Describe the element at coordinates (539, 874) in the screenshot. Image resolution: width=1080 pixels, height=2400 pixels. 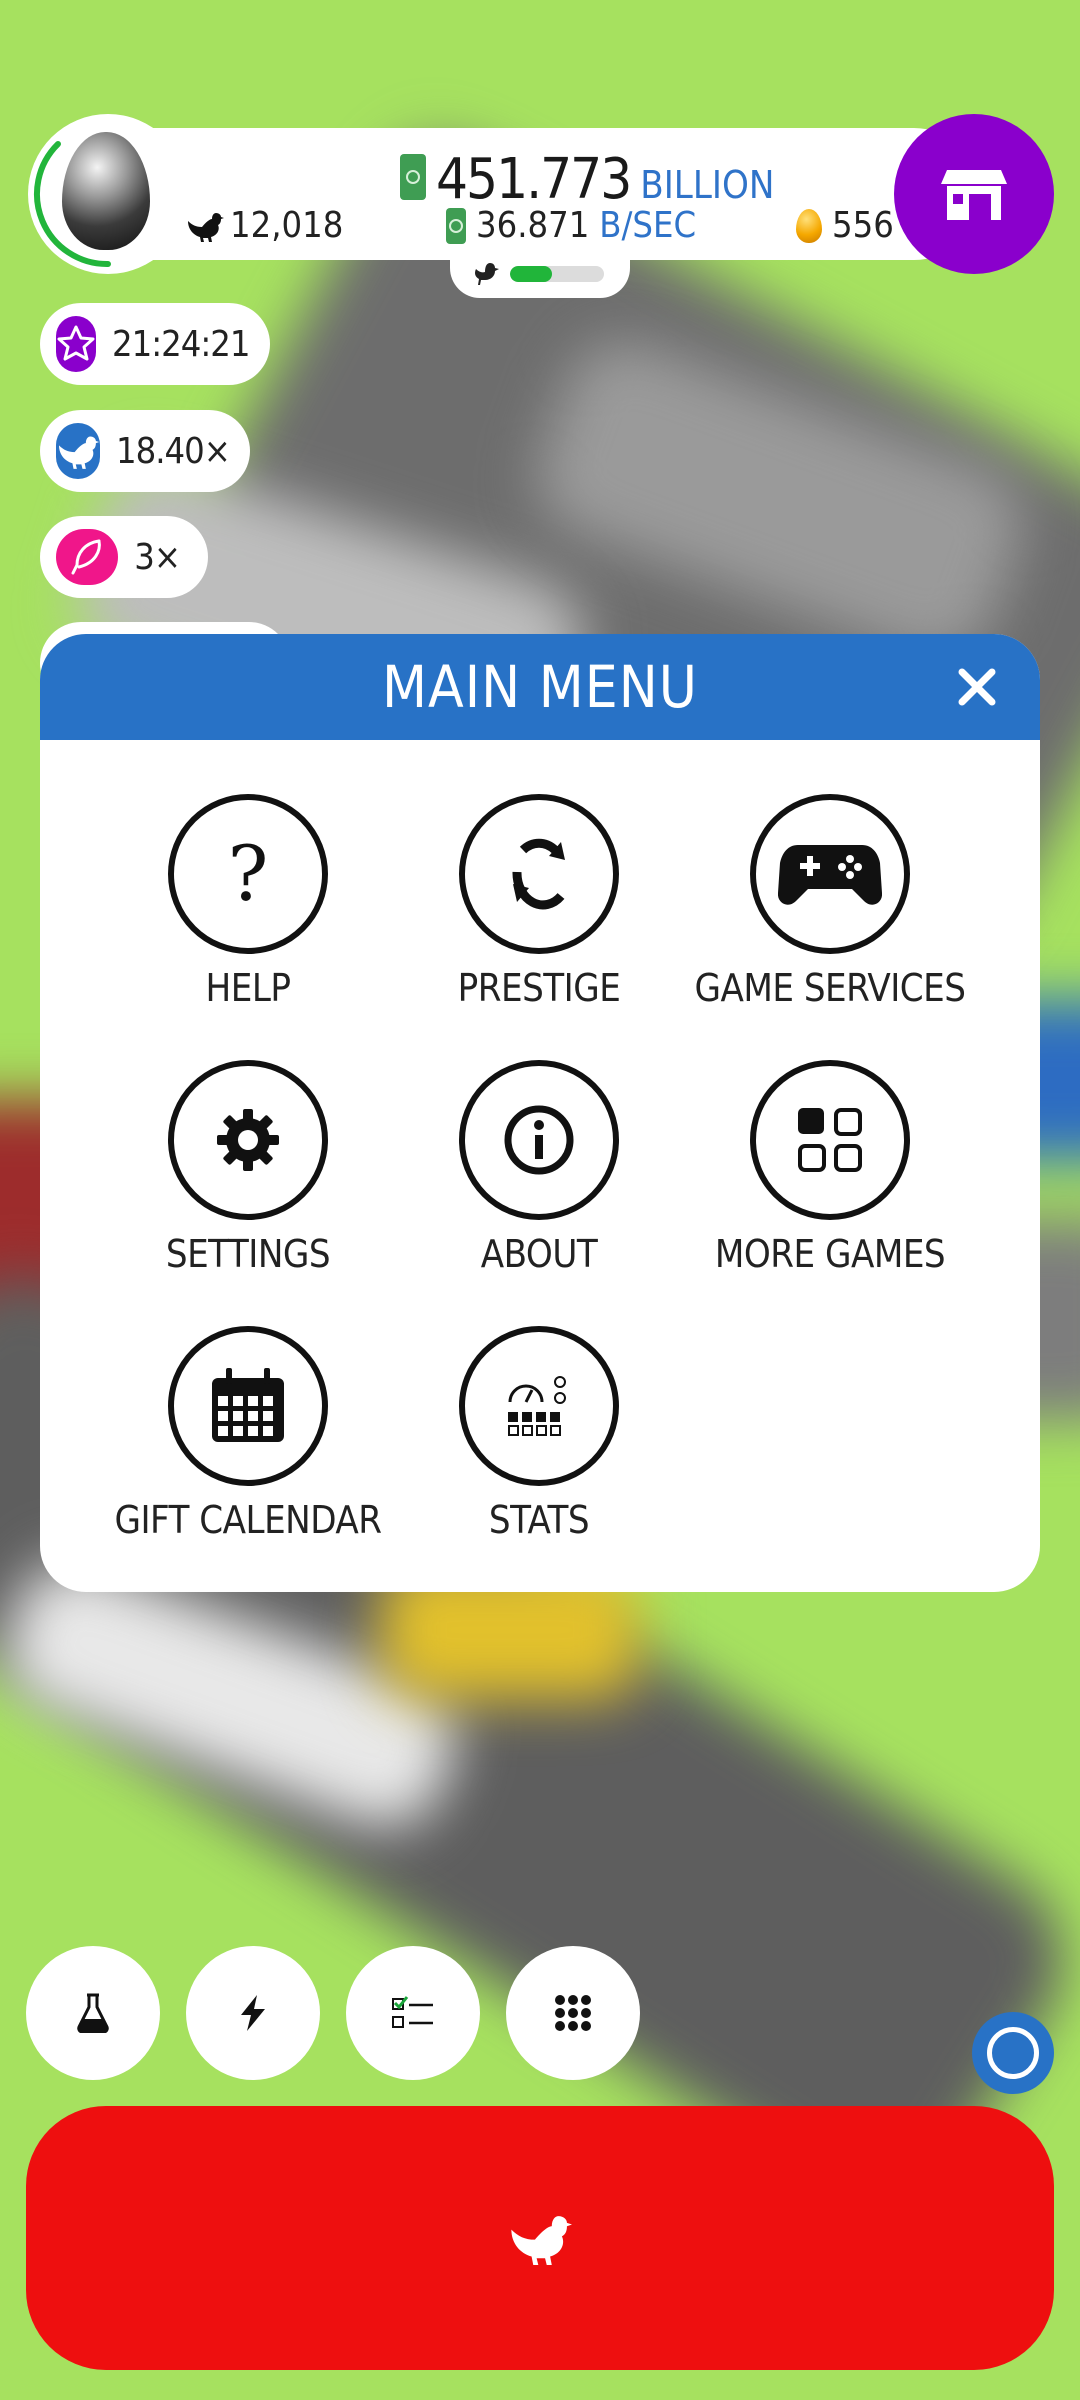
I see `prestige-egg-icon` at that location.